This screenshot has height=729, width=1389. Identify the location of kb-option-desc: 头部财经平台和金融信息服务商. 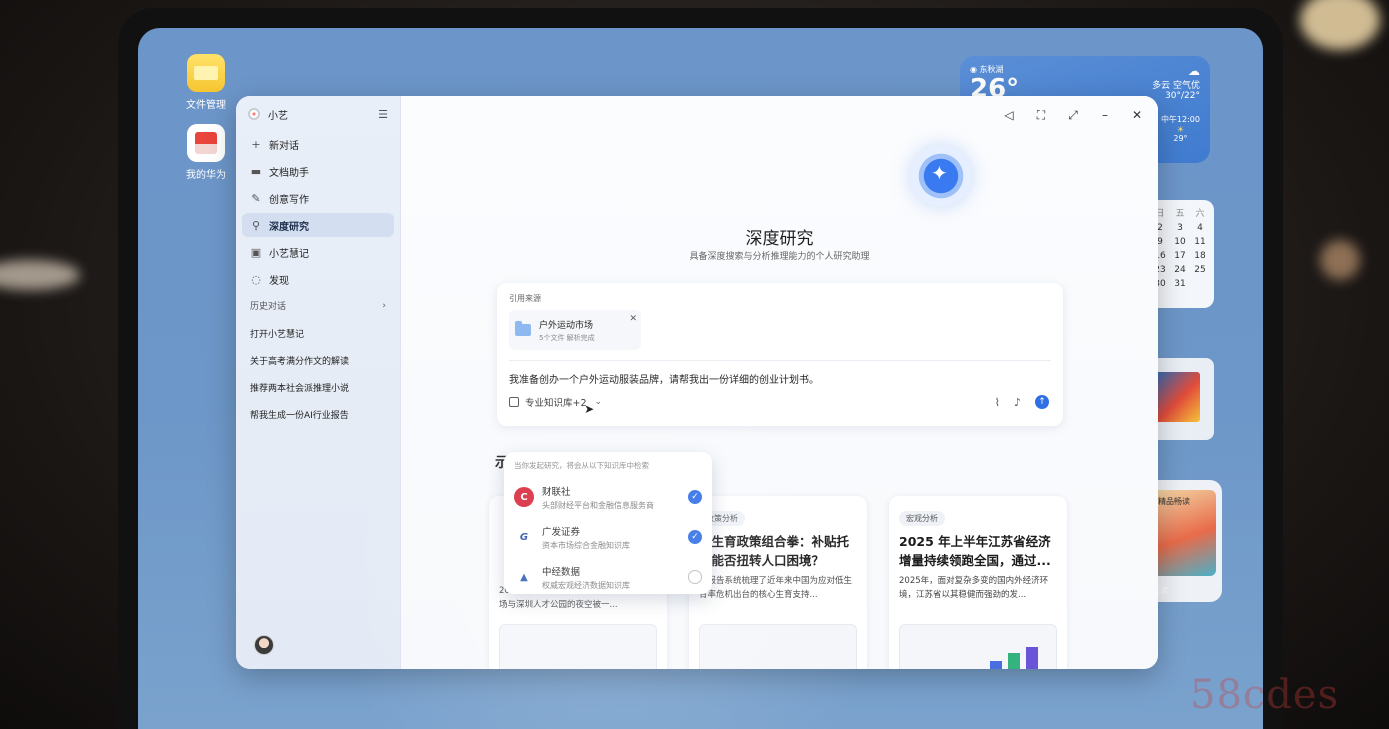
(598, 505).